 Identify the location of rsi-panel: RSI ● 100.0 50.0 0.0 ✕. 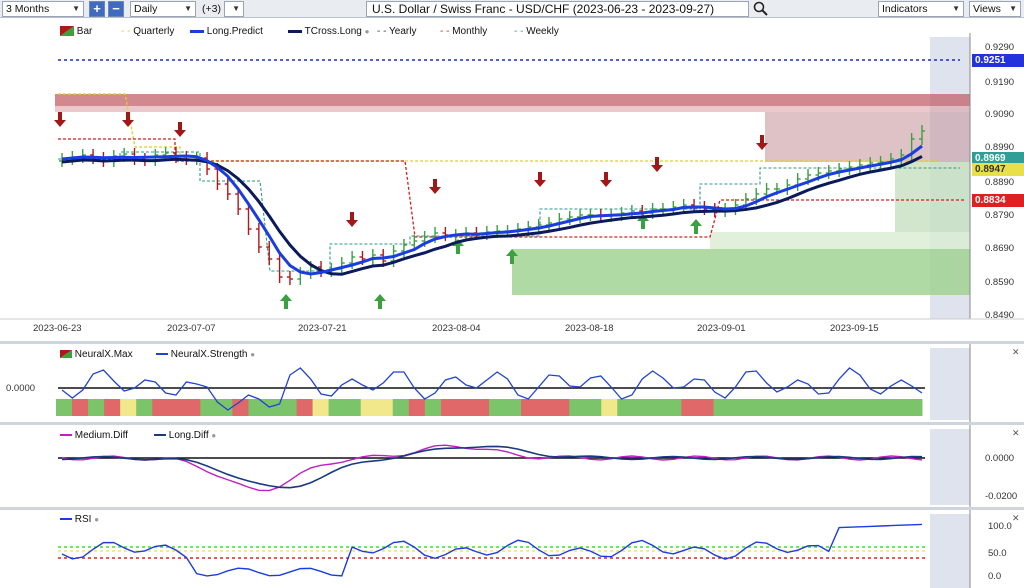
(512, 549).